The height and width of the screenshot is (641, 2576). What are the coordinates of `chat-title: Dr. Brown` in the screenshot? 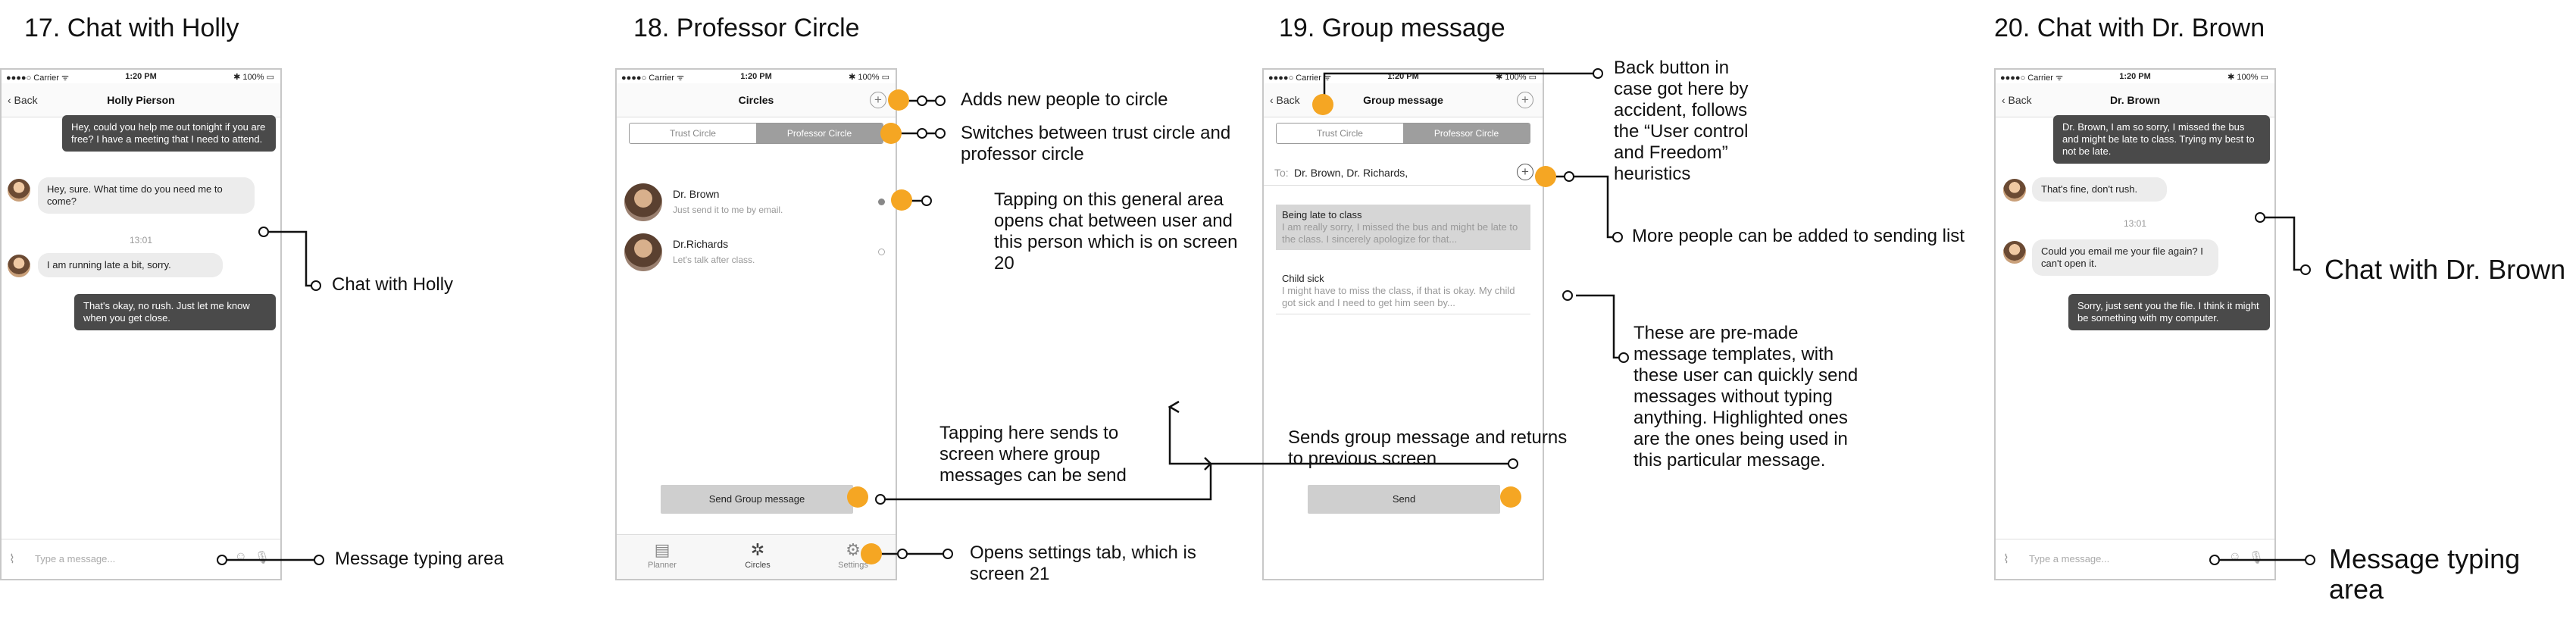 It's located at (2135, 100).